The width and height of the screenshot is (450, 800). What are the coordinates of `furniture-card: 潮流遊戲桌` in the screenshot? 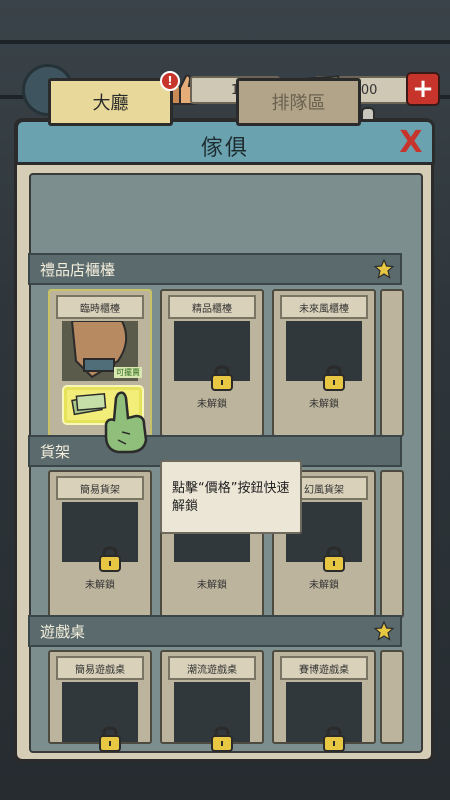 It's located at (212, 701).